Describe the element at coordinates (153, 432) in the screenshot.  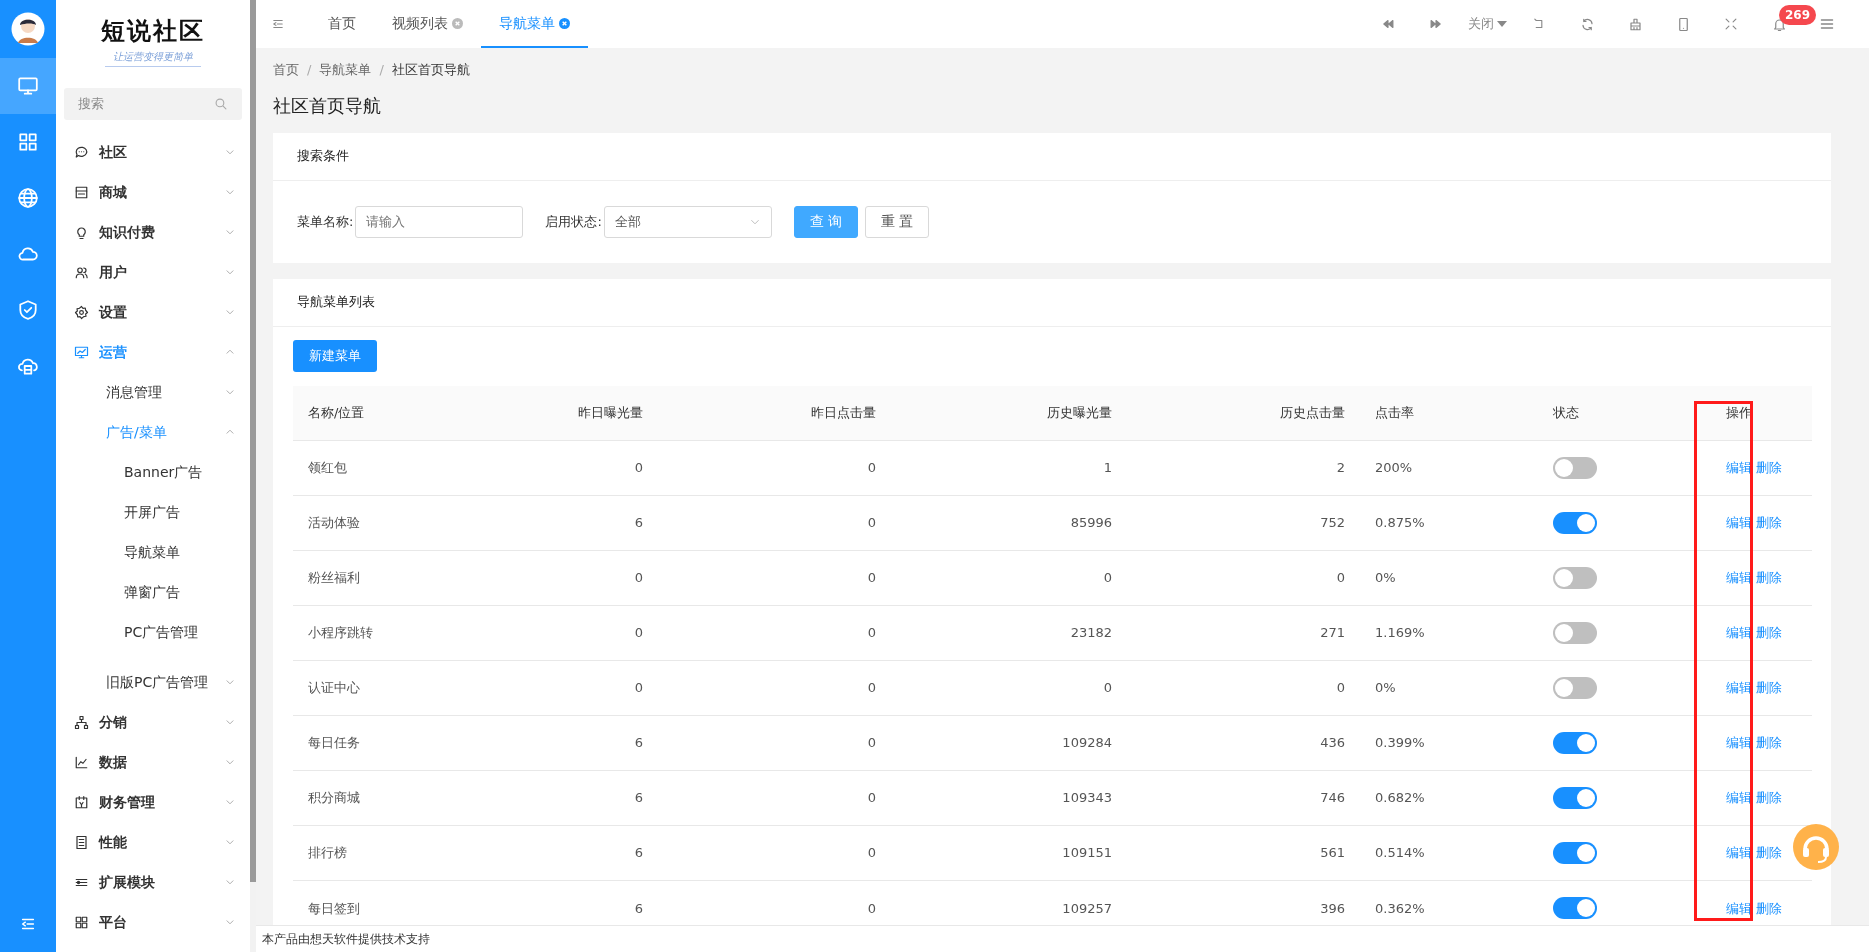
I see `menu-item: 广告/菜单` at that location.